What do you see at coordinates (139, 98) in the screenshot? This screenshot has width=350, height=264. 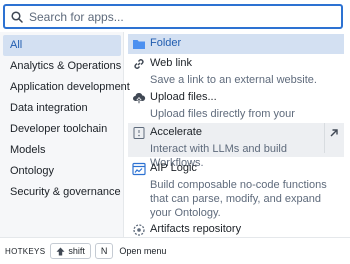 I see `cloud-upload-icon` at bounding box center [139, 98].